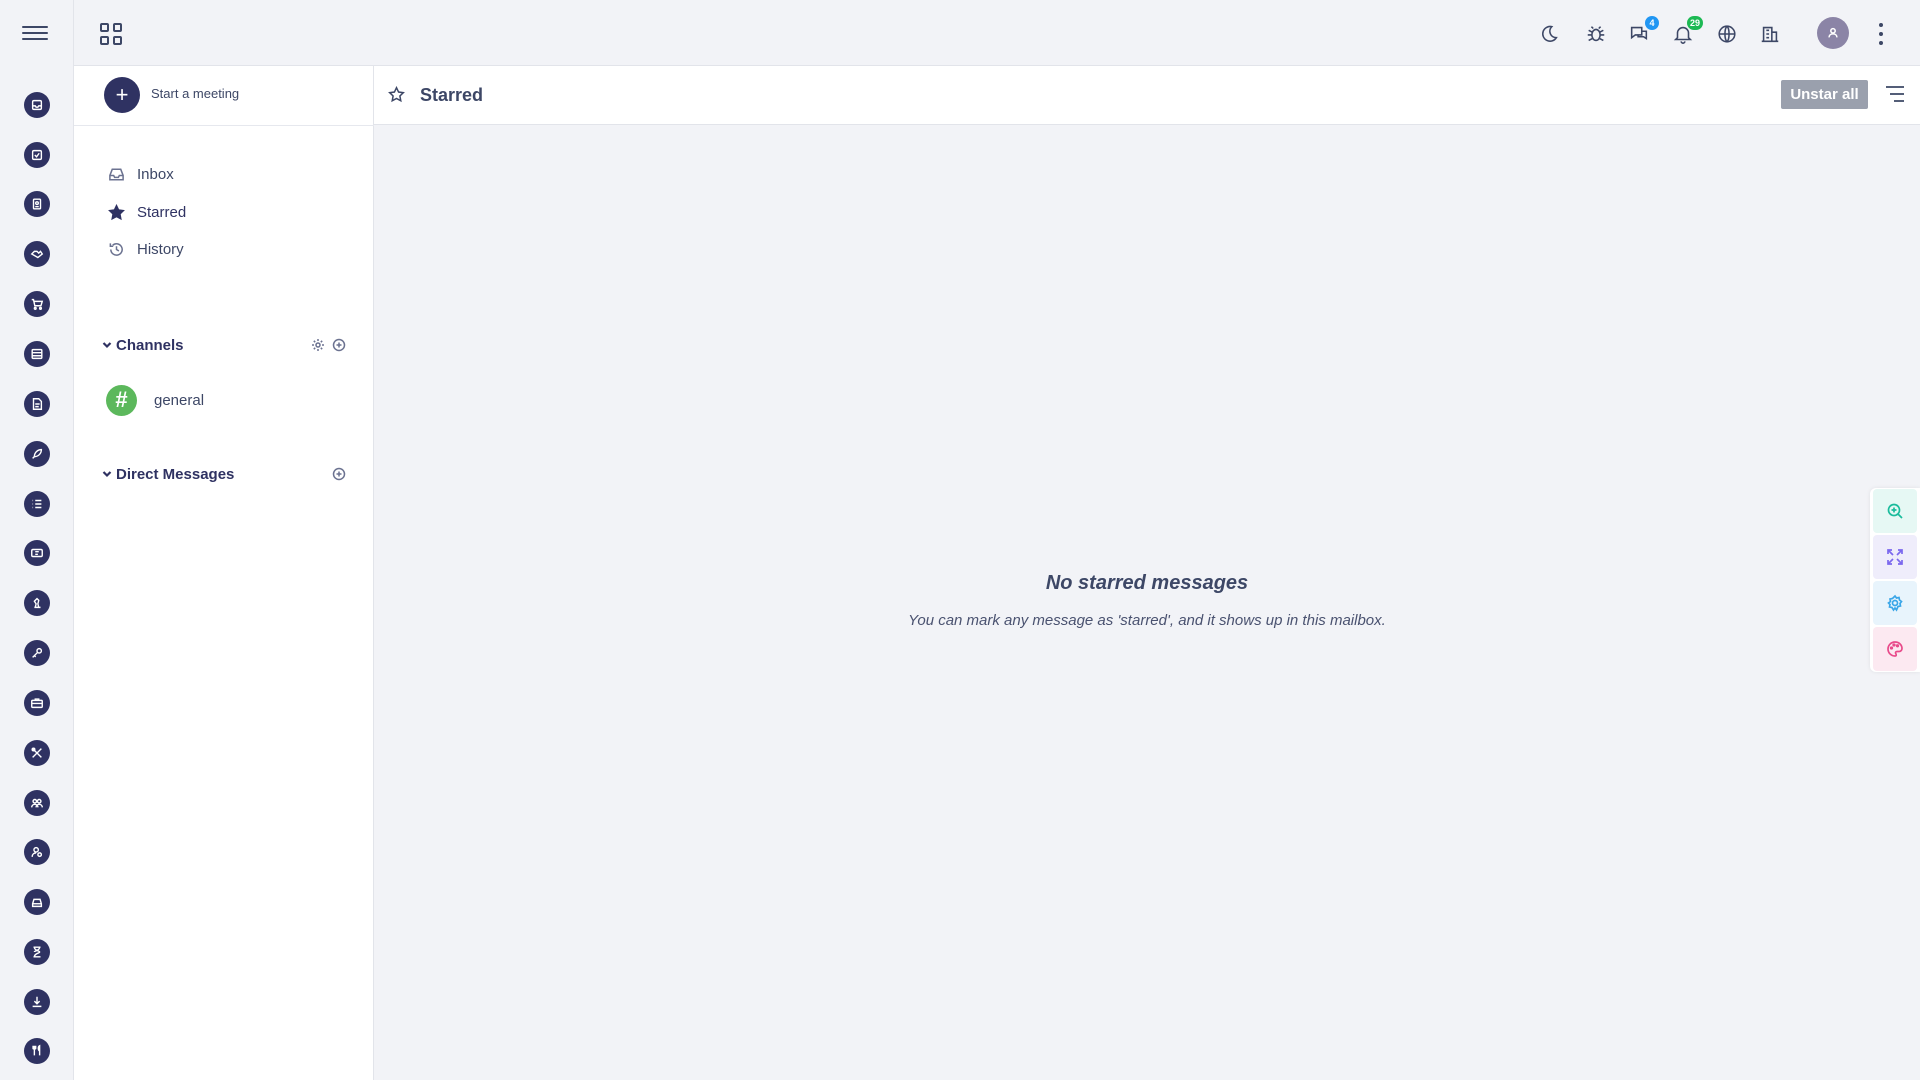 Image resolution: width=1920 pixels, height=1080 pixels. Describe the element at coordinates (37, 454) in the screenshot. I see `rocket-icon` at that location.